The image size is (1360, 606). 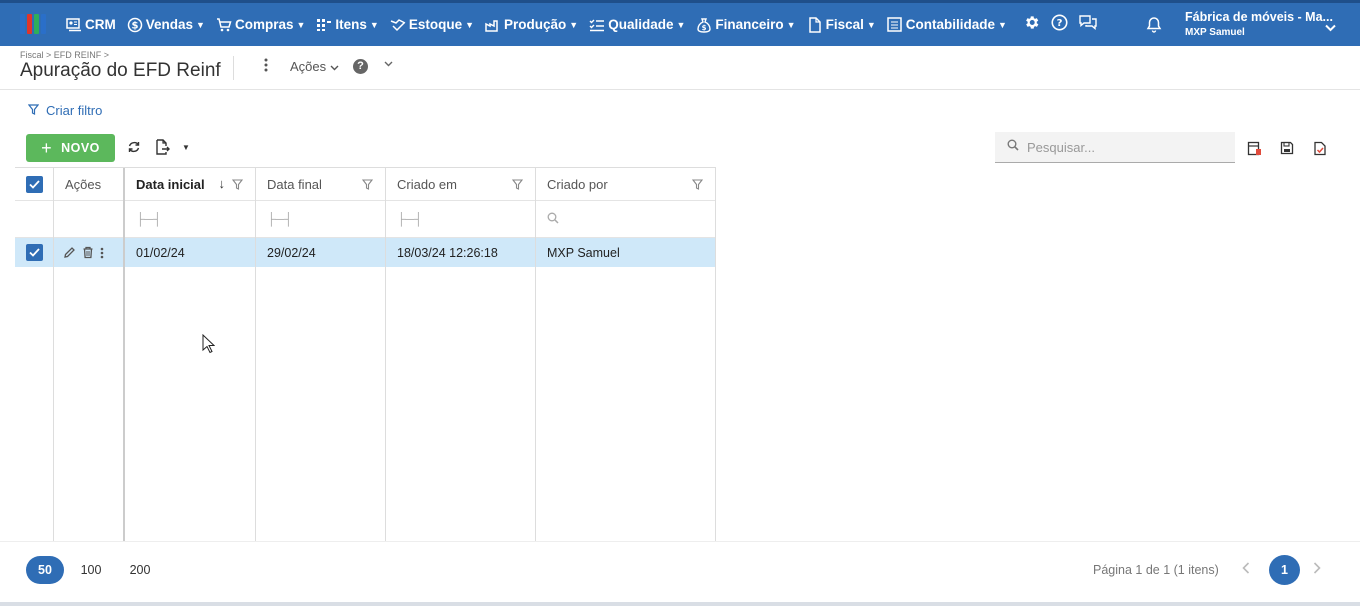 I want to click on nav-item-label: Estoque, so click(x=435, y=24).